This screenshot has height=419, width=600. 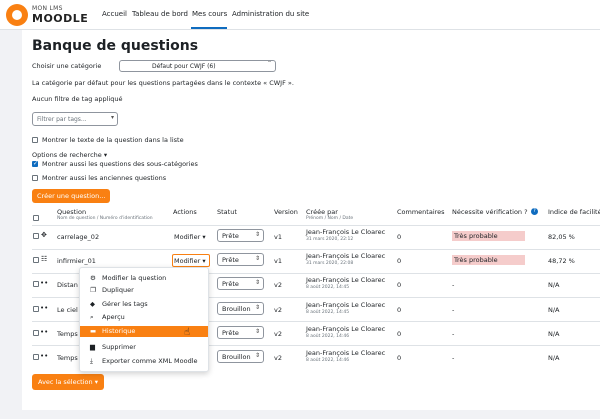 What do you see at coordinates (144, 304) in the screenshot?
I see `menu-item-tags: ◆ Gérer les tags` at bounding box center [144, 304].